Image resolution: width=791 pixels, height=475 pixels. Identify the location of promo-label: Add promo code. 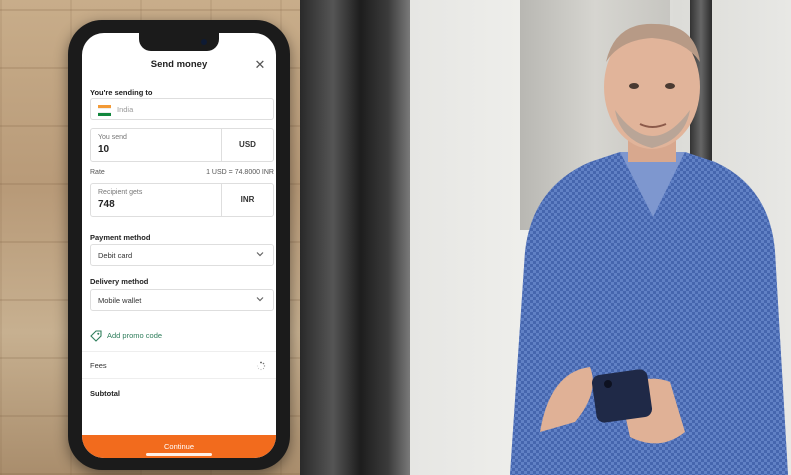
(135, 335).